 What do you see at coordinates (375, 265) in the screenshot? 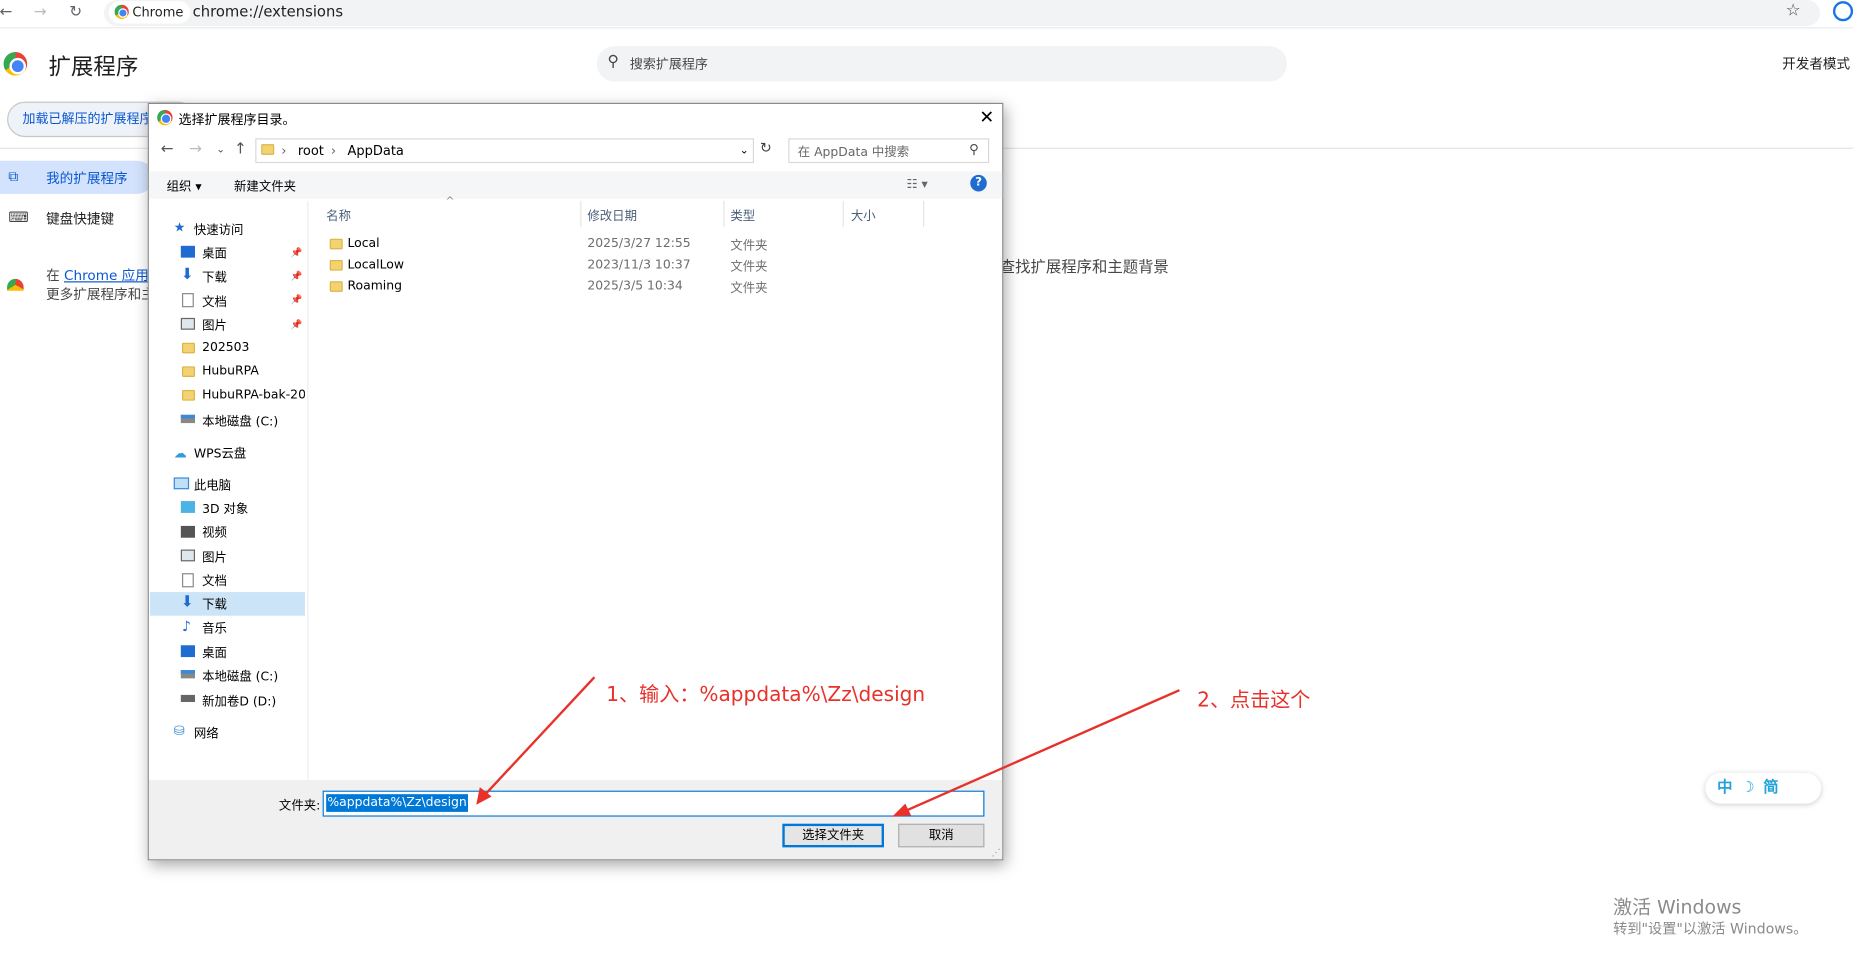
I see `file-row-name: LocalLow` at bounding box center [375, 265].